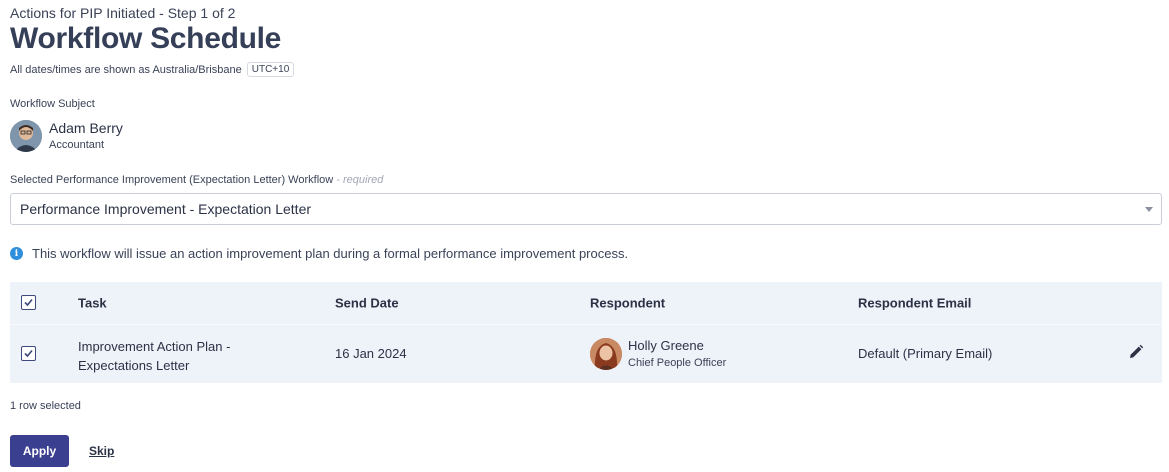 Image resolution: width=1169 pixels, height=472 pixels. What do you see at coordinates (86, 128) in the screenshot?
I see `subject-name: Adam Berry` at bounding box center [86, 128].